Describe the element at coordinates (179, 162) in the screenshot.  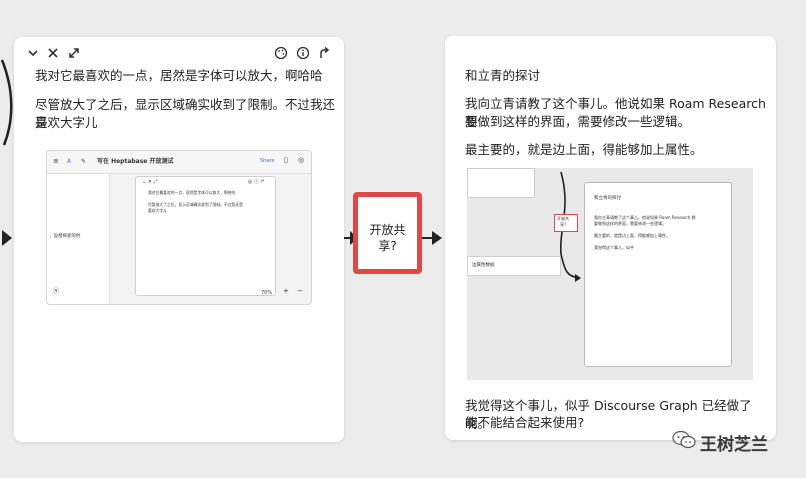
I see `screenshot-toolbar: ≡ A ✎ 写在 Heptabase 开放测试 Share ▯ ◎` at that location.